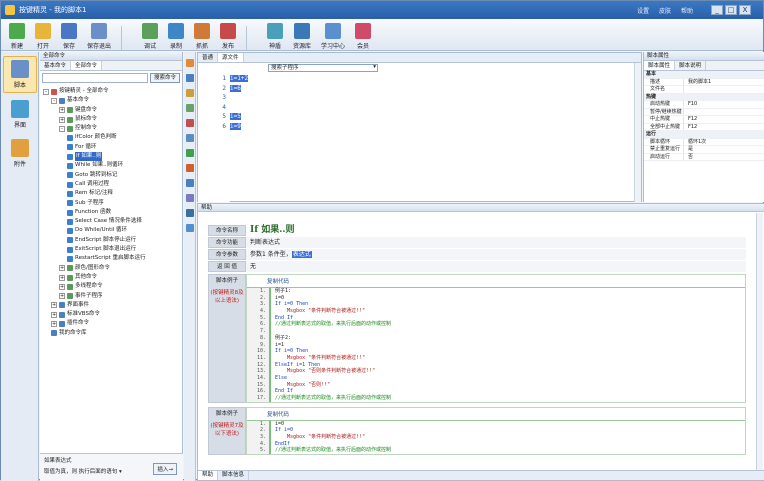 The height and width of the screenshot is (481, 764). Describe the element at coordinates (660, 65) in the screenshot. I see `tab-script-props: 脚本属性` at that location.